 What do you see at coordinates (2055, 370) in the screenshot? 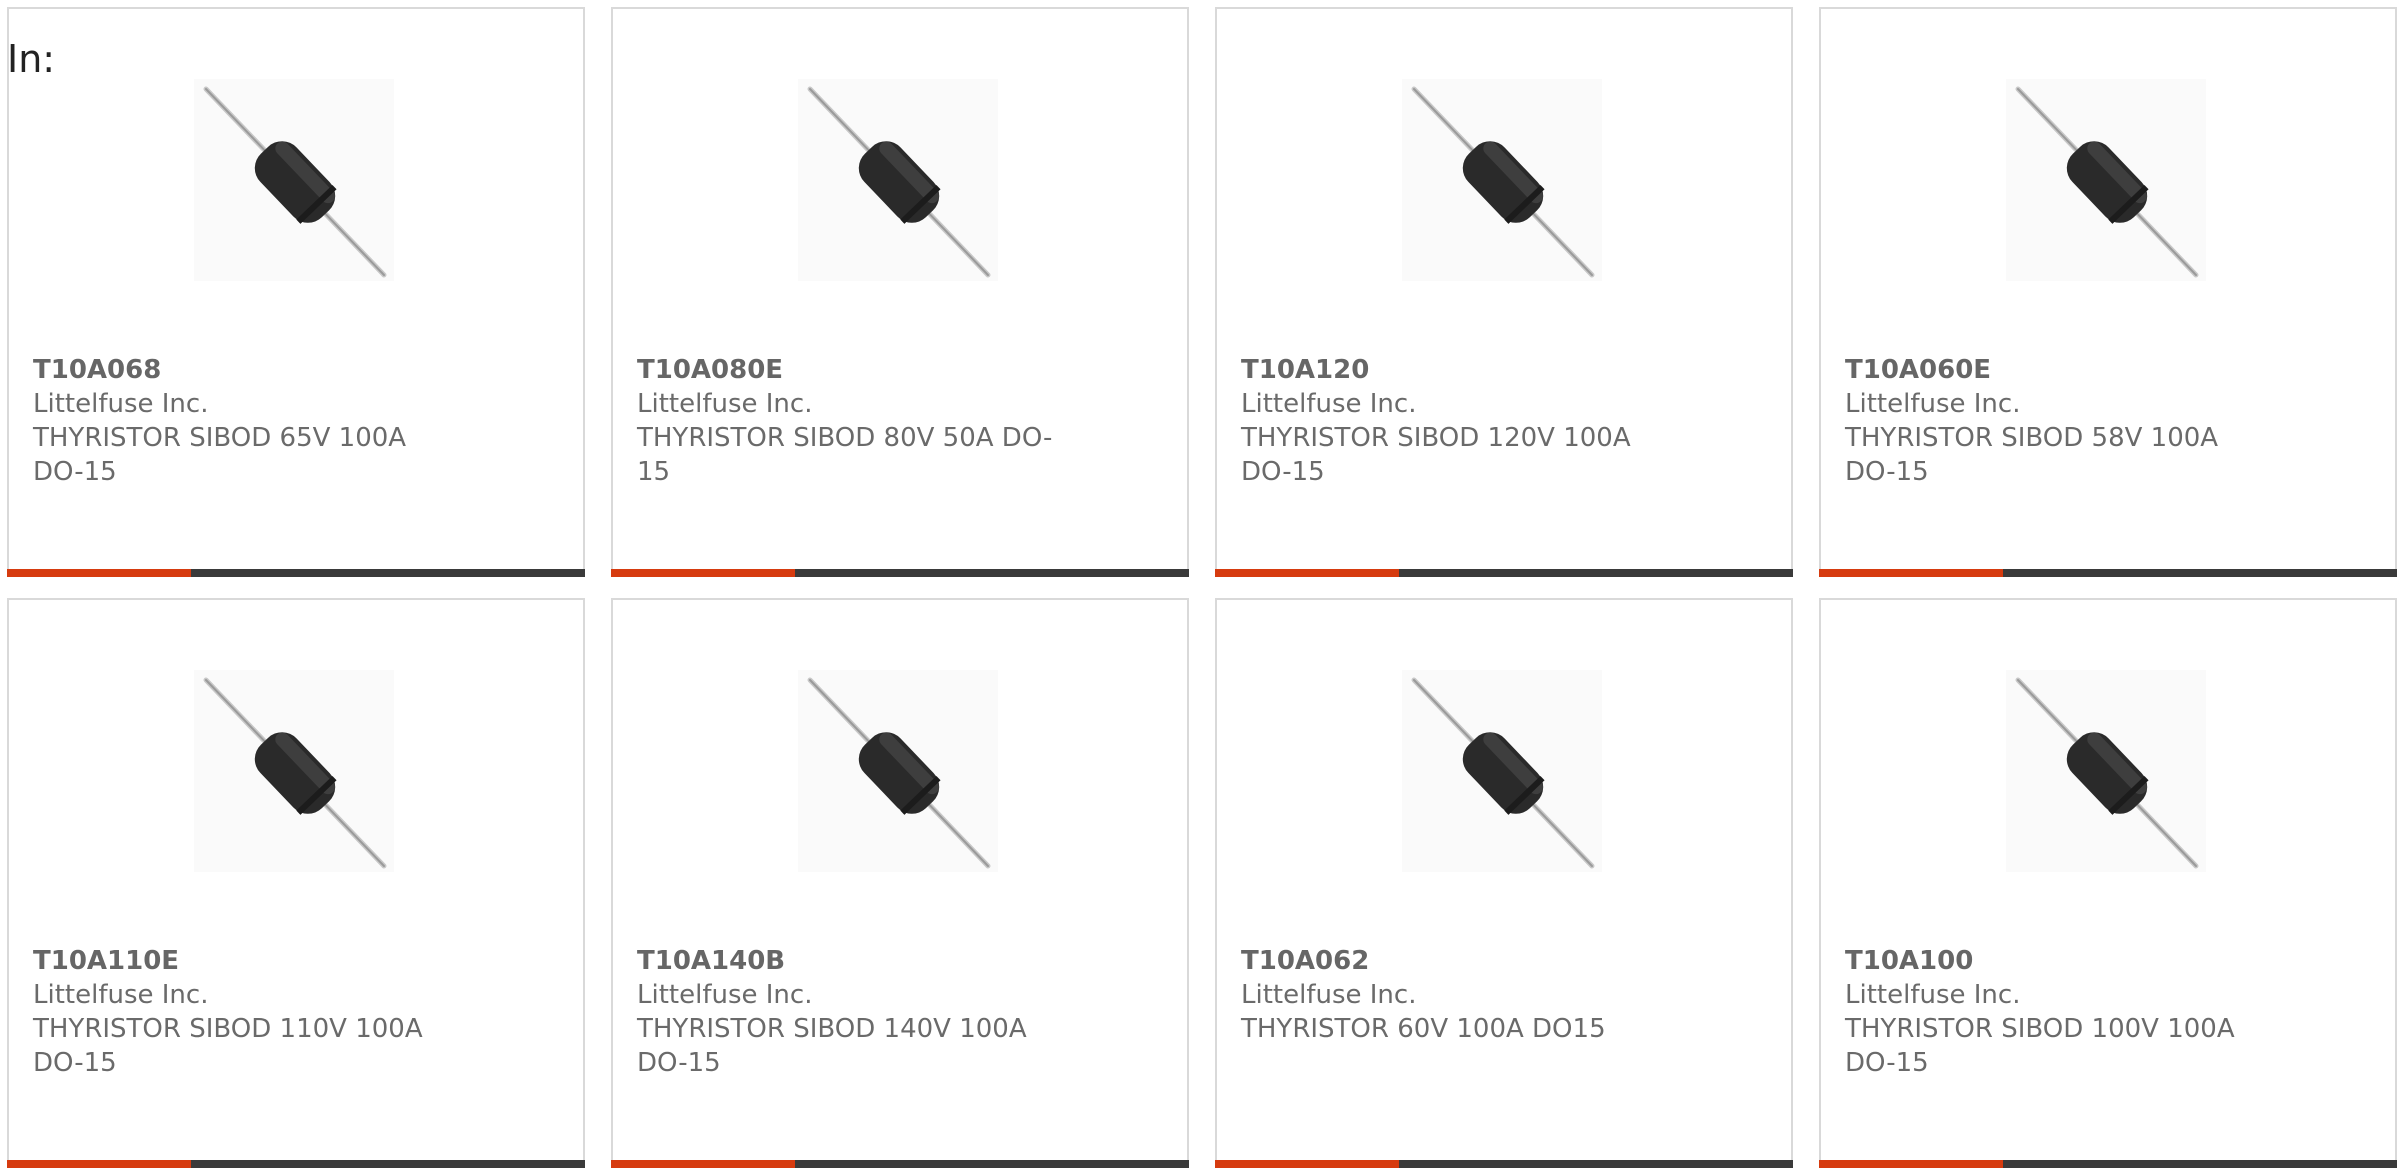
I see `part-number: T10A060E` at bounding box center [2055, 370].